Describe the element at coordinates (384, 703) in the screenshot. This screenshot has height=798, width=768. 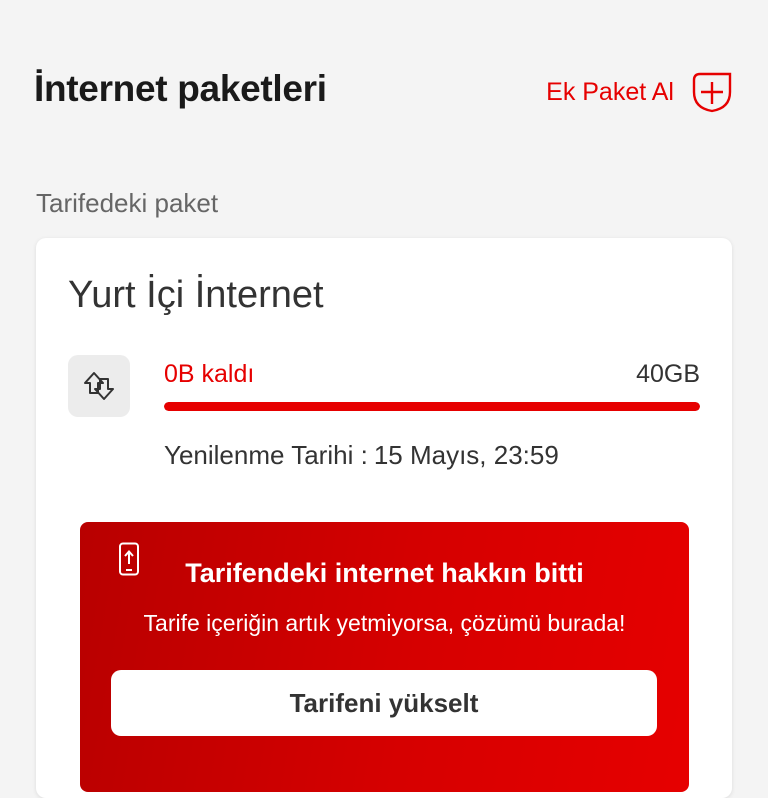
I see `upgrade-tariff-button: Tarifeni yükselt` at that location.